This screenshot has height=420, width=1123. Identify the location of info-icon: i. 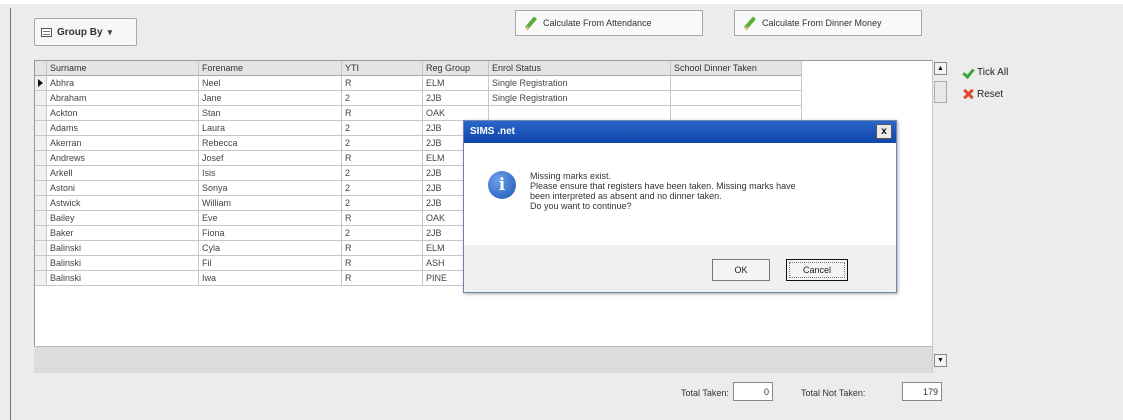
(502, 185).